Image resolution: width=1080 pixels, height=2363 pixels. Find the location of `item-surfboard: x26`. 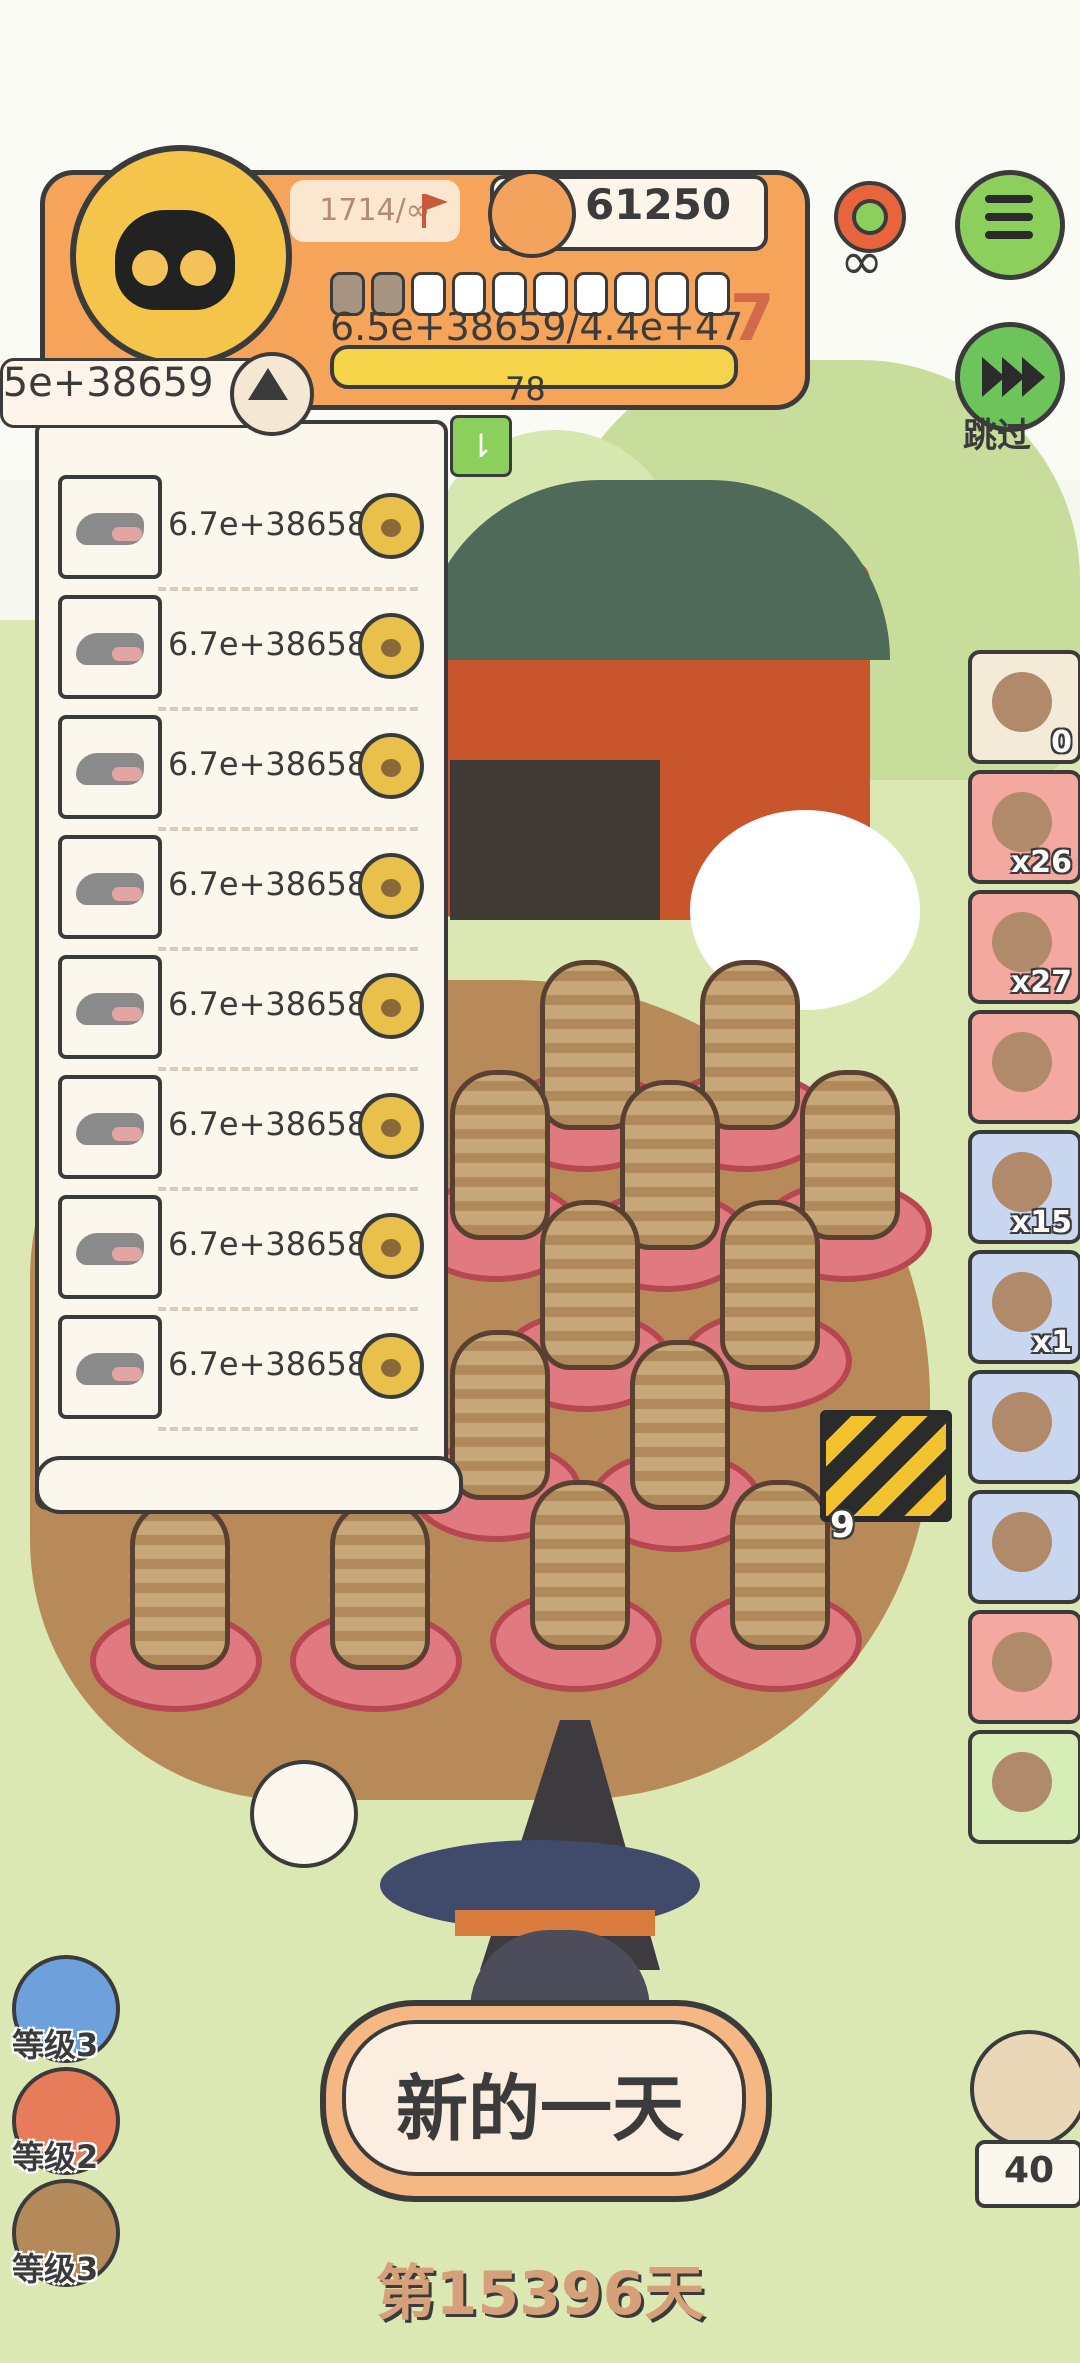

item-surfboard: x26 is located at coordinates (1024, 827).